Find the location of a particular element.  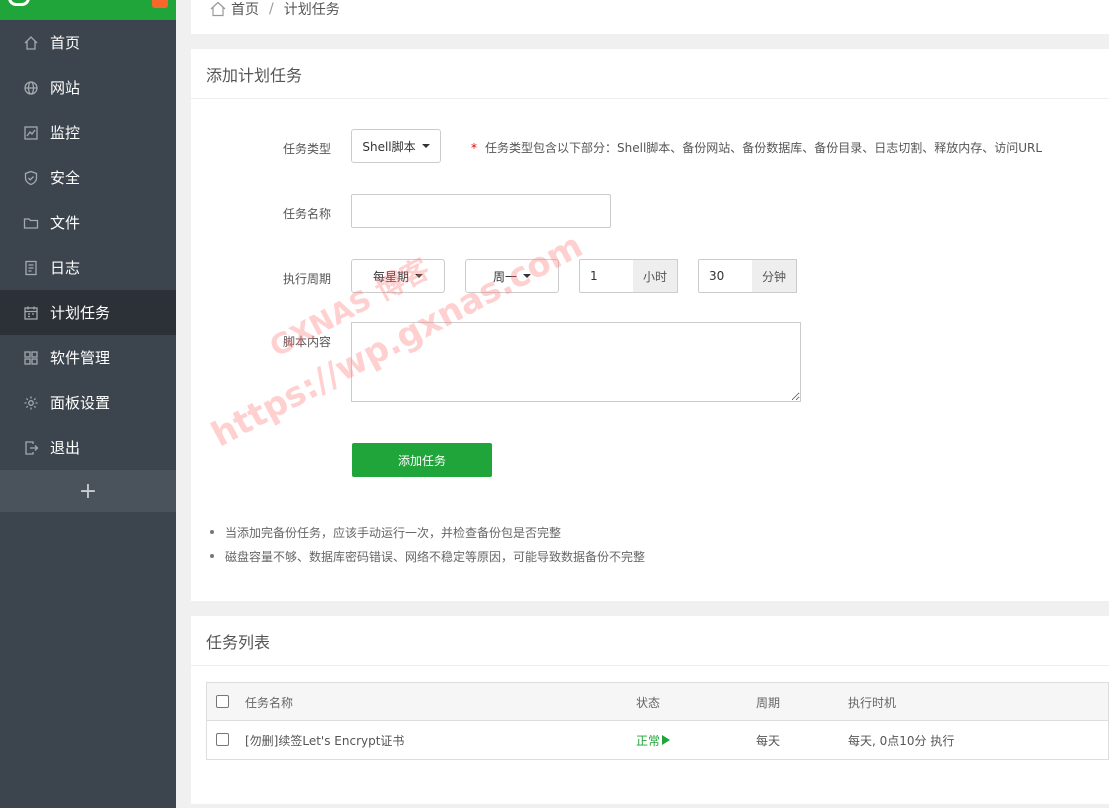

notification-badge is located at coordinates (160, 4).